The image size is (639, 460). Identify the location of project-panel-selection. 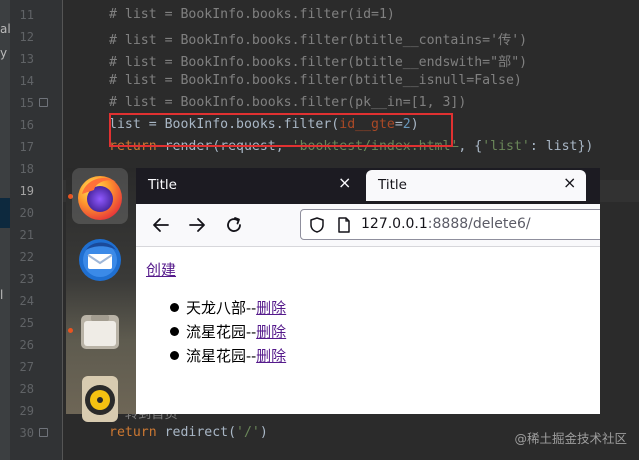
(5, 213).